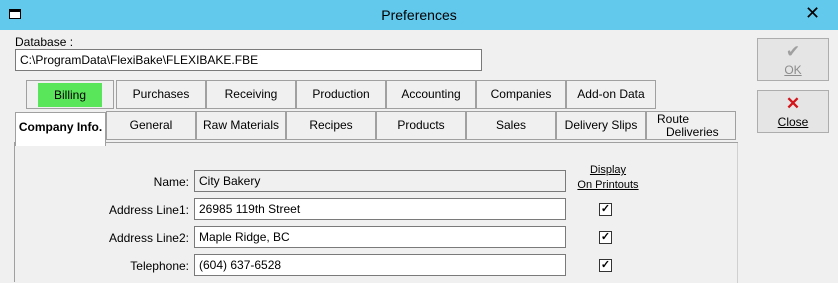 The image size is (838, 283). What do you see at coordinates (60, 129) in the screenshot?
I see `tab-company-info: Company Info.` at bounding box center [60, 129].